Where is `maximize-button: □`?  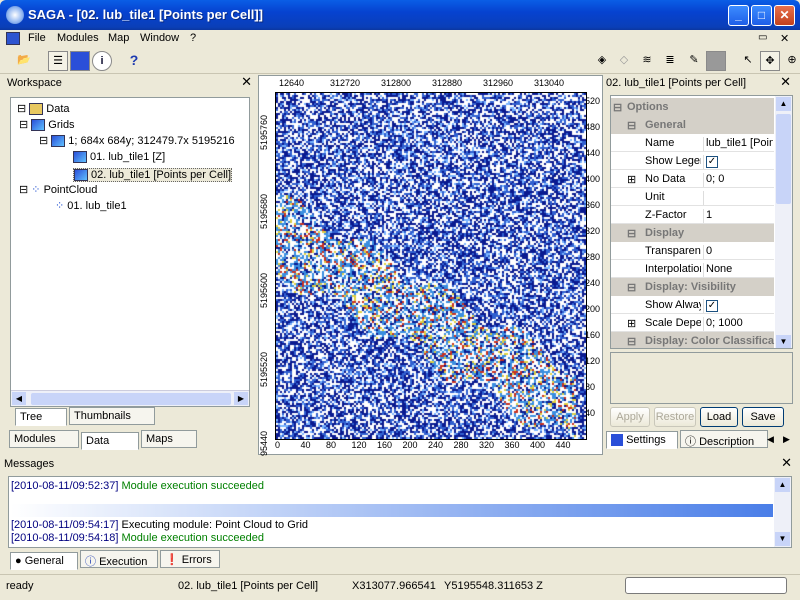
maximize-button: □ is located at coordinates (761, 15).